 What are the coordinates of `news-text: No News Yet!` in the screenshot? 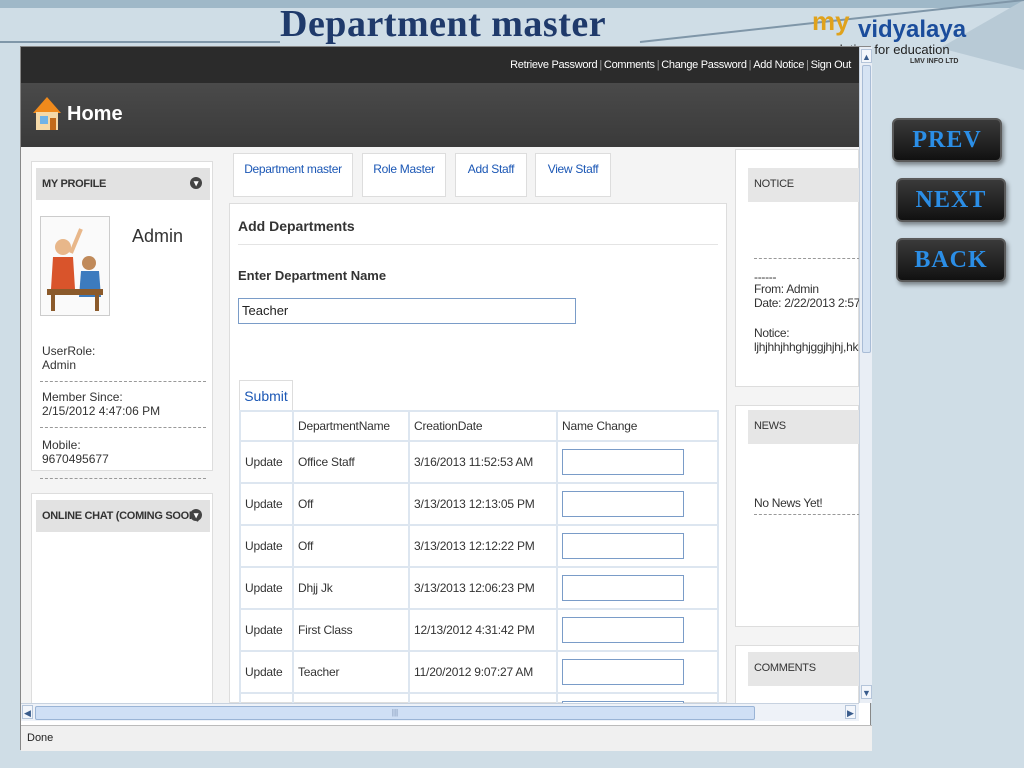 It's located at (788, 503).